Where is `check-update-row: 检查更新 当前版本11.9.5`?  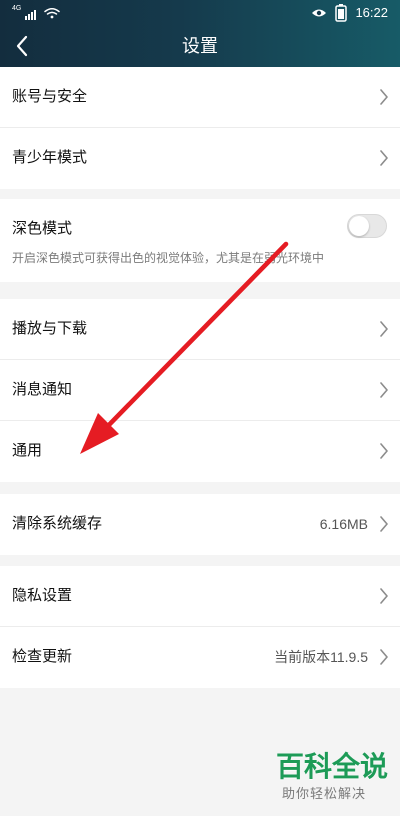
check-update-row: 检查更新 当前版本11.9.5 is located at coordinates (200, 657).